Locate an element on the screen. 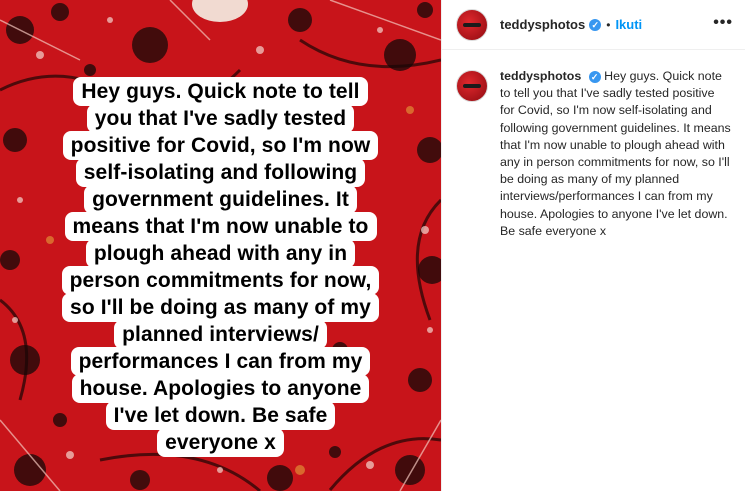 The width and height of the screenshot is (745, 491). story-line: government guidelines. It is located at coordinates (220, 199).